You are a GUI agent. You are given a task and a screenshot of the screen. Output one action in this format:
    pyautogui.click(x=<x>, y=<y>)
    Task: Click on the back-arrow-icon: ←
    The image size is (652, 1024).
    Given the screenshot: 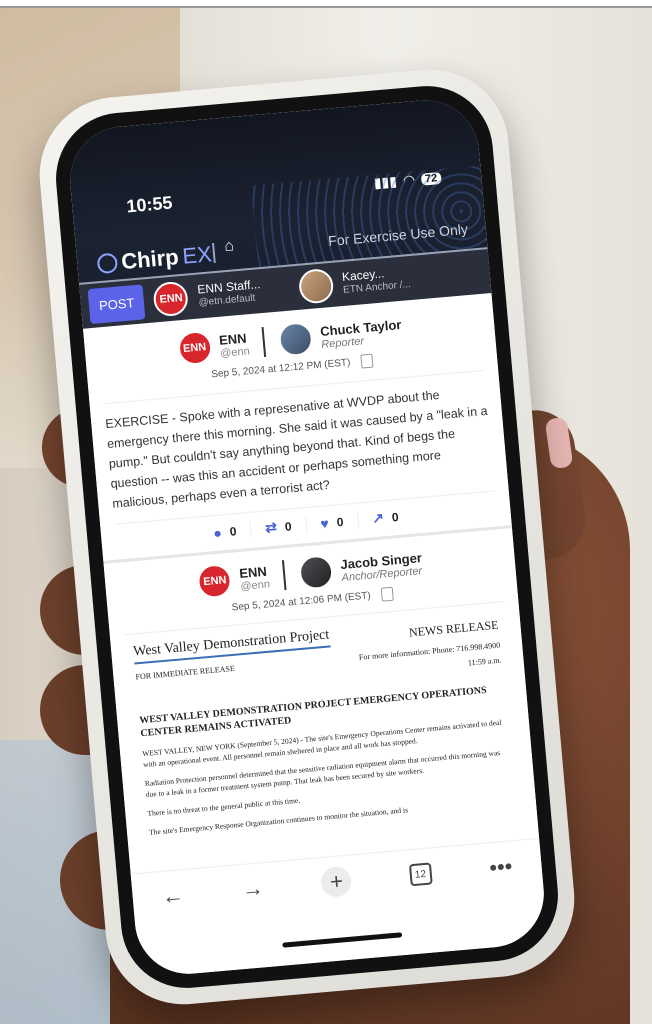 What is the action you would take?
    pyautogui.click(x=173, y=896)
    